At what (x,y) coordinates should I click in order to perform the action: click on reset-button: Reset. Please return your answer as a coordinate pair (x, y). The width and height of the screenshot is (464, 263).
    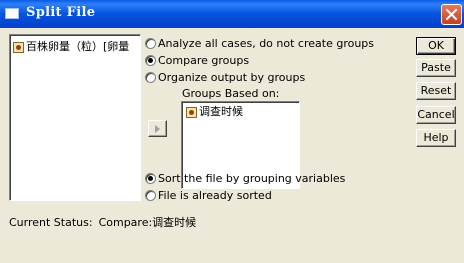
    Looking at the image, I should click on (436, 91).